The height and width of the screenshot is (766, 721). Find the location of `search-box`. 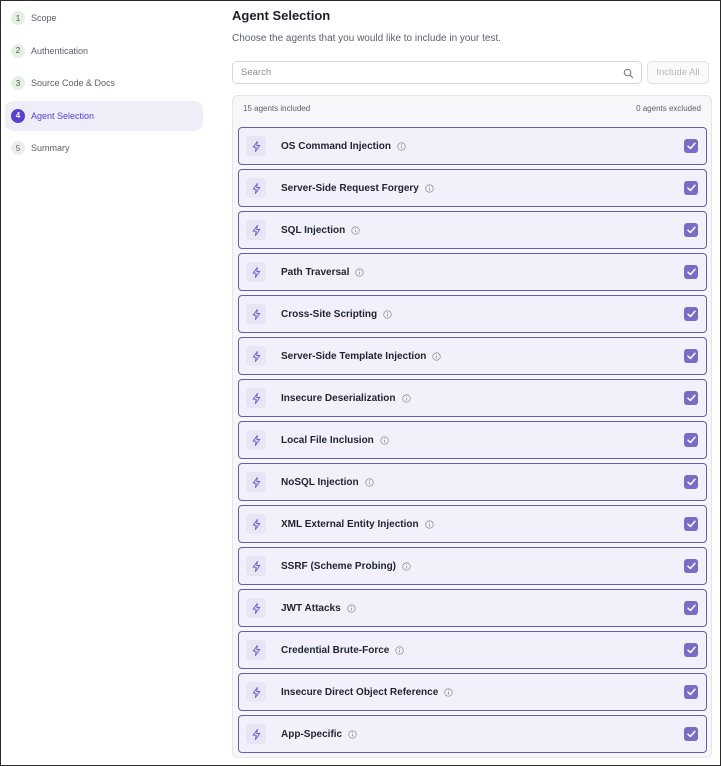

search-box is located at coordinates (437, 72).